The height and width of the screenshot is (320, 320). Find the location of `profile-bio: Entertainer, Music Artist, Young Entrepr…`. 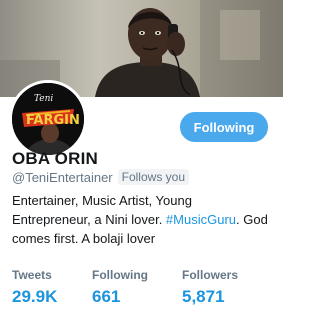

profile-bio: Entertainer, Music Artist, Young Entrepr… is located at coordinates (143, 219).